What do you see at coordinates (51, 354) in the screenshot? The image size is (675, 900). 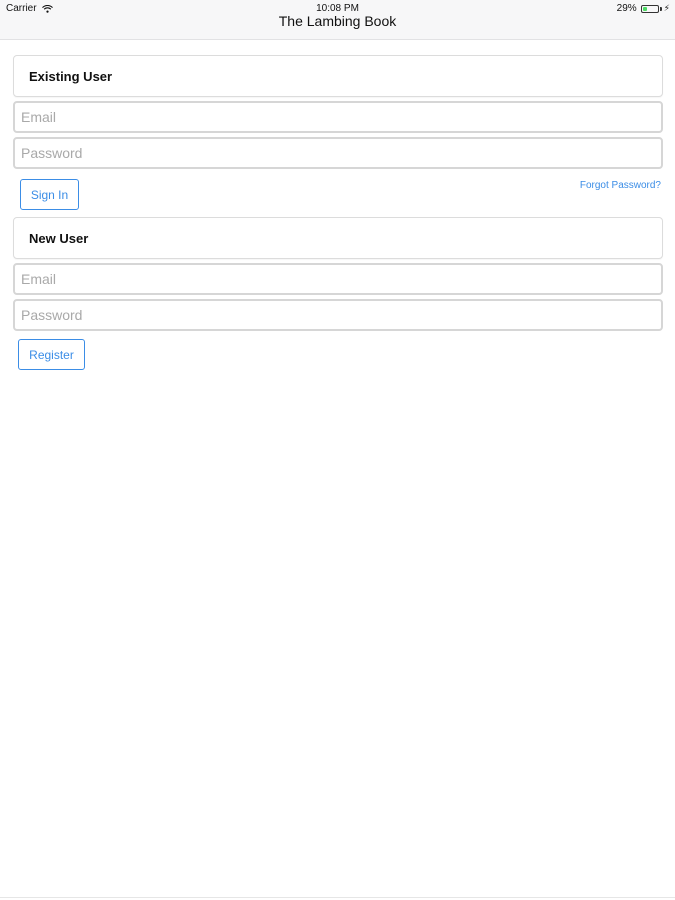 I see `register-button: Register` at bounding box center [51, 354].